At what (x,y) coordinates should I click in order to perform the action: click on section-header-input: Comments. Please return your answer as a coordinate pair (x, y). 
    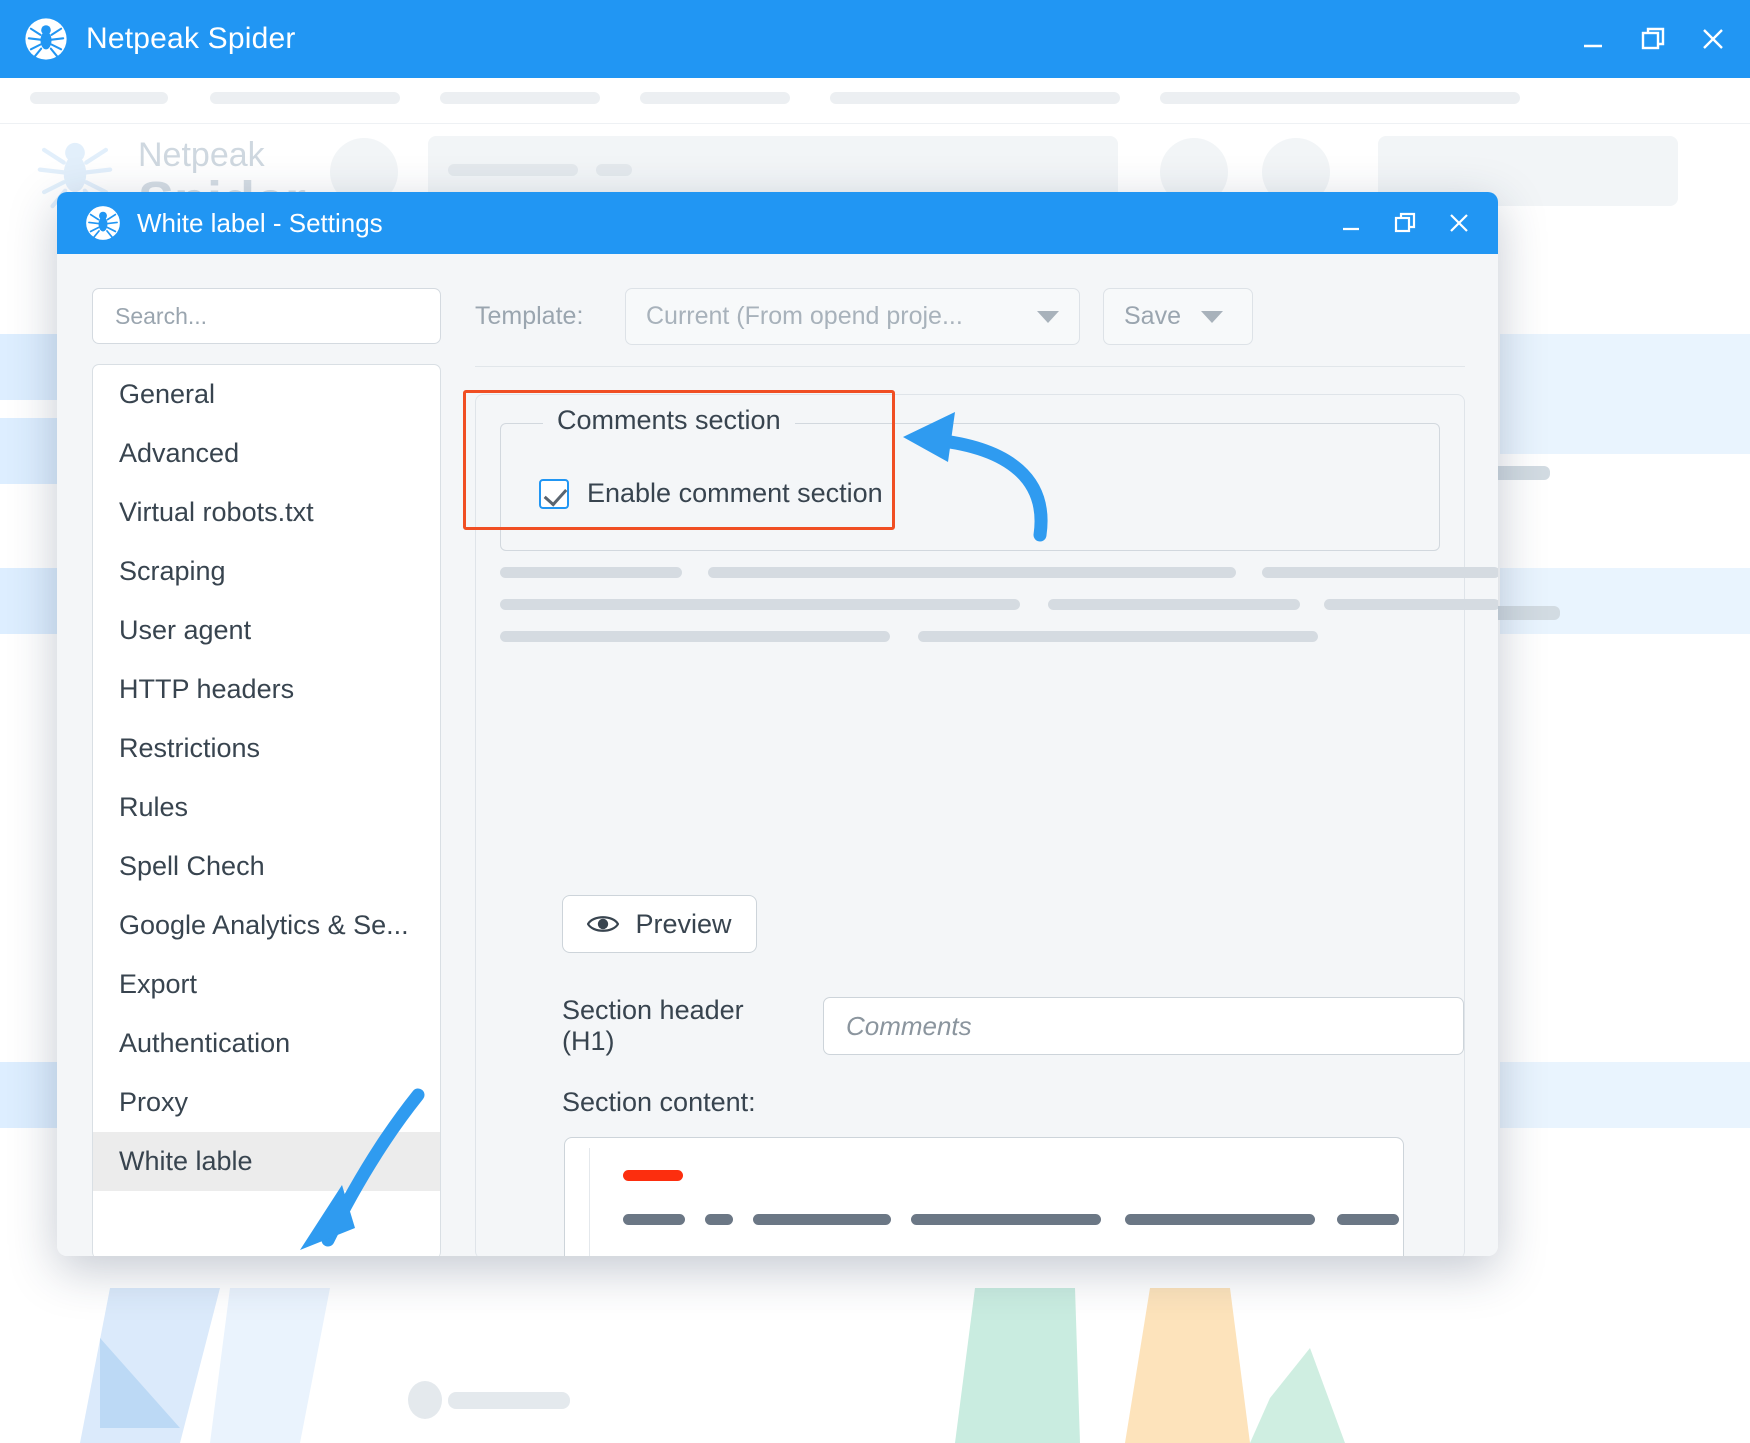
    Looking at the image, I should click on (1143, 1026).